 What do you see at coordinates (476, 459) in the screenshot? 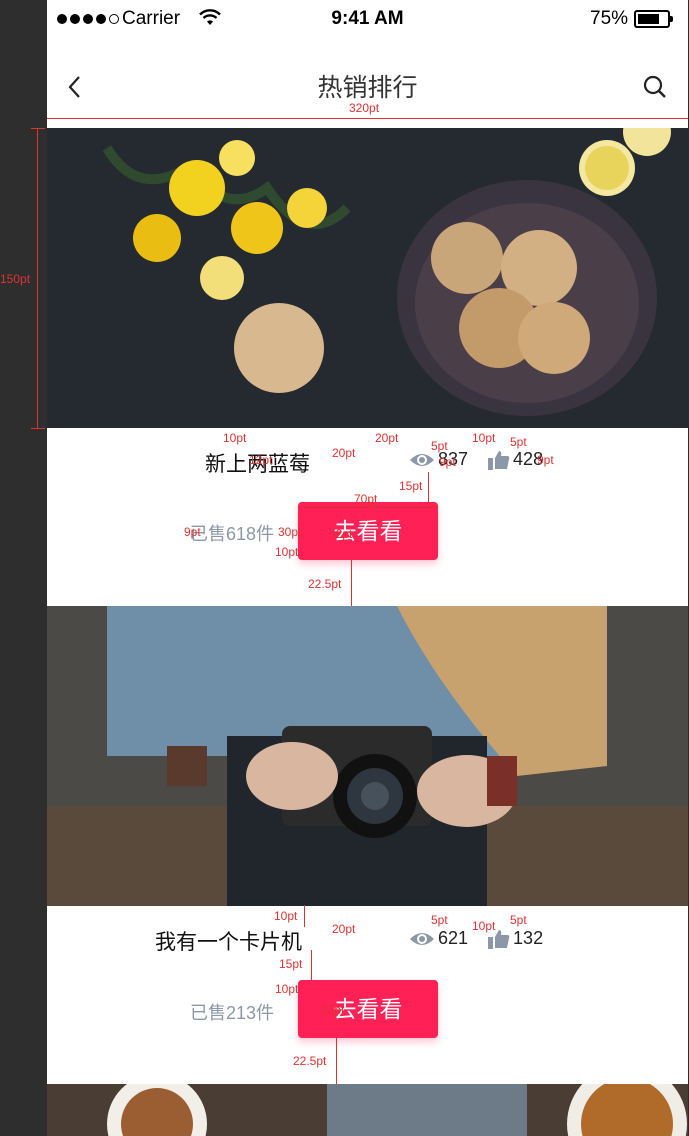
I see `item-stats: 837 428` at bounding box center [476, 459].